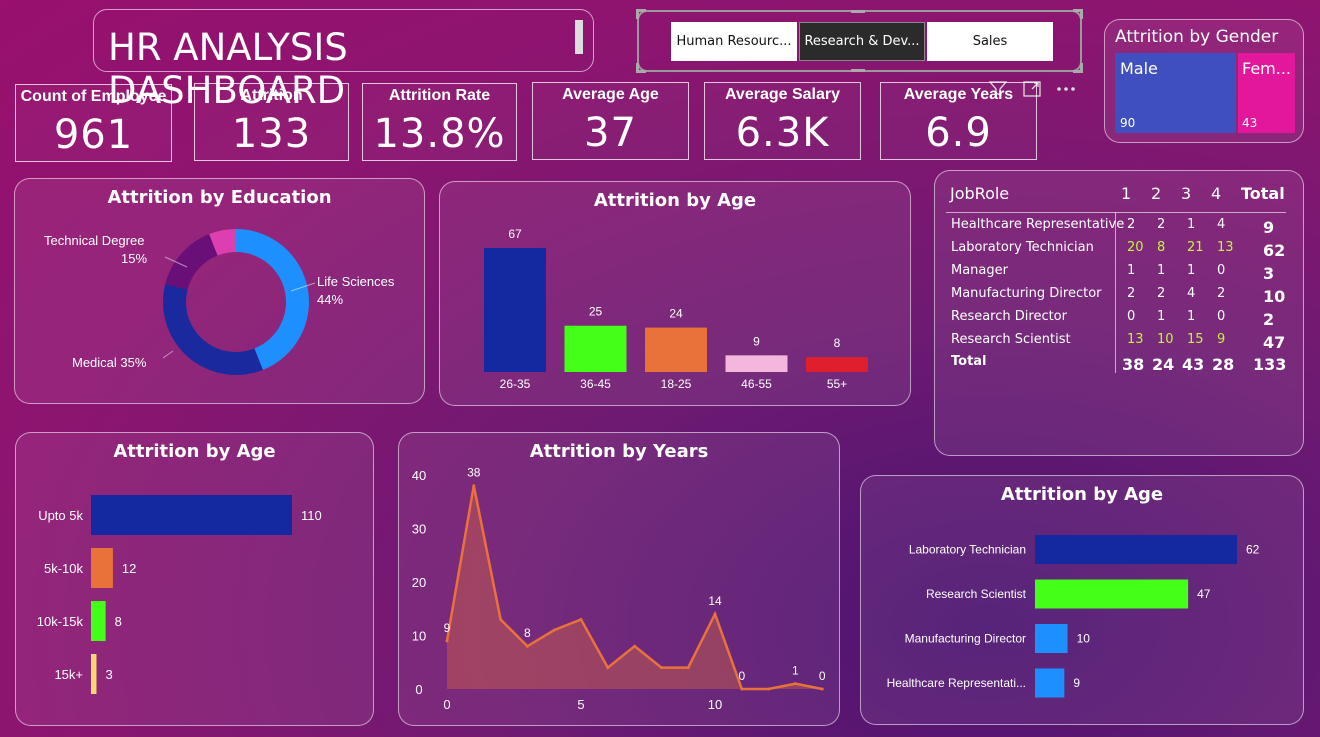 The height and width of the screenshot is (737, 1320). What do you see at coordinates (1112, 594) in the screenshot?
I see `jobrole-bar-research-scientist` at bounding box center [1112, 594].